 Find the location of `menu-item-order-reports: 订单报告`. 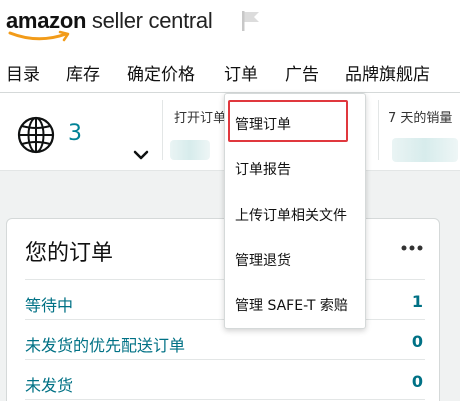

menu-item-order-reports: 订单报告 is located at coordinates (263, 169).